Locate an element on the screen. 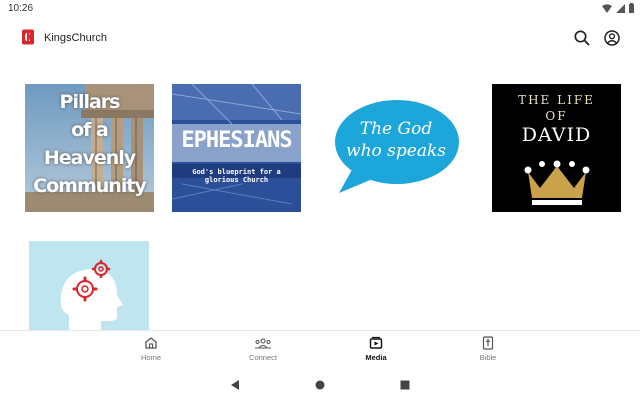 The image size is (640, 400). cover-line: The God is located at coordinates (396, 129).